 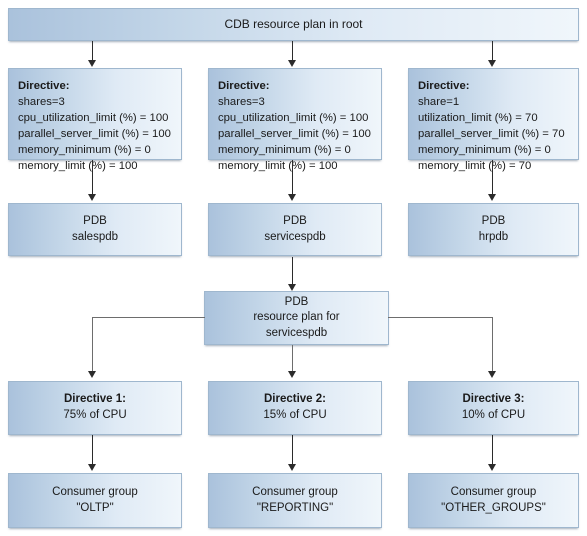 I want to click on pdb-3-line-1: PDB, so click(x=493, y=220).